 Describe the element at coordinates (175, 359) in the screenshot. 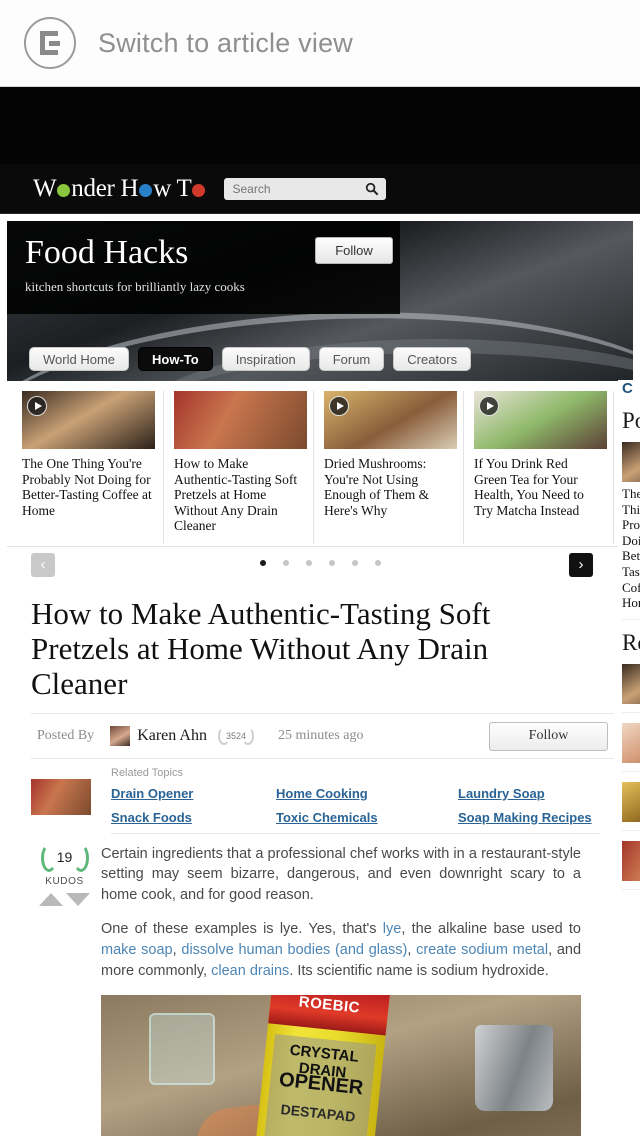

I see `tab-how-to: How-To` at that location.